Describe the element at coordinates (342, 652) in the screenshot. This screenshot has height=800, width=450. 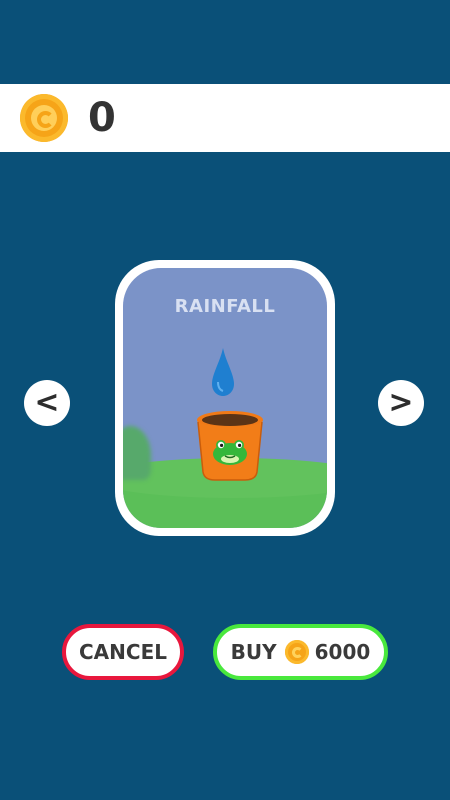
I see `buy-price: 6000` at that location.